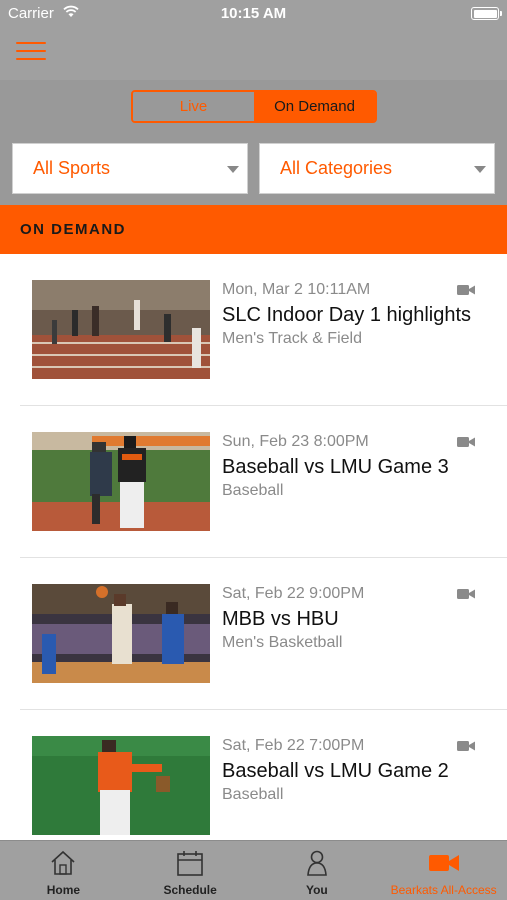 Image resolution: width=507 pixels, height=900 pixels. Describe the element at coordinates (190, 863) in the screenshot. I see `calendar-icon` at that location.